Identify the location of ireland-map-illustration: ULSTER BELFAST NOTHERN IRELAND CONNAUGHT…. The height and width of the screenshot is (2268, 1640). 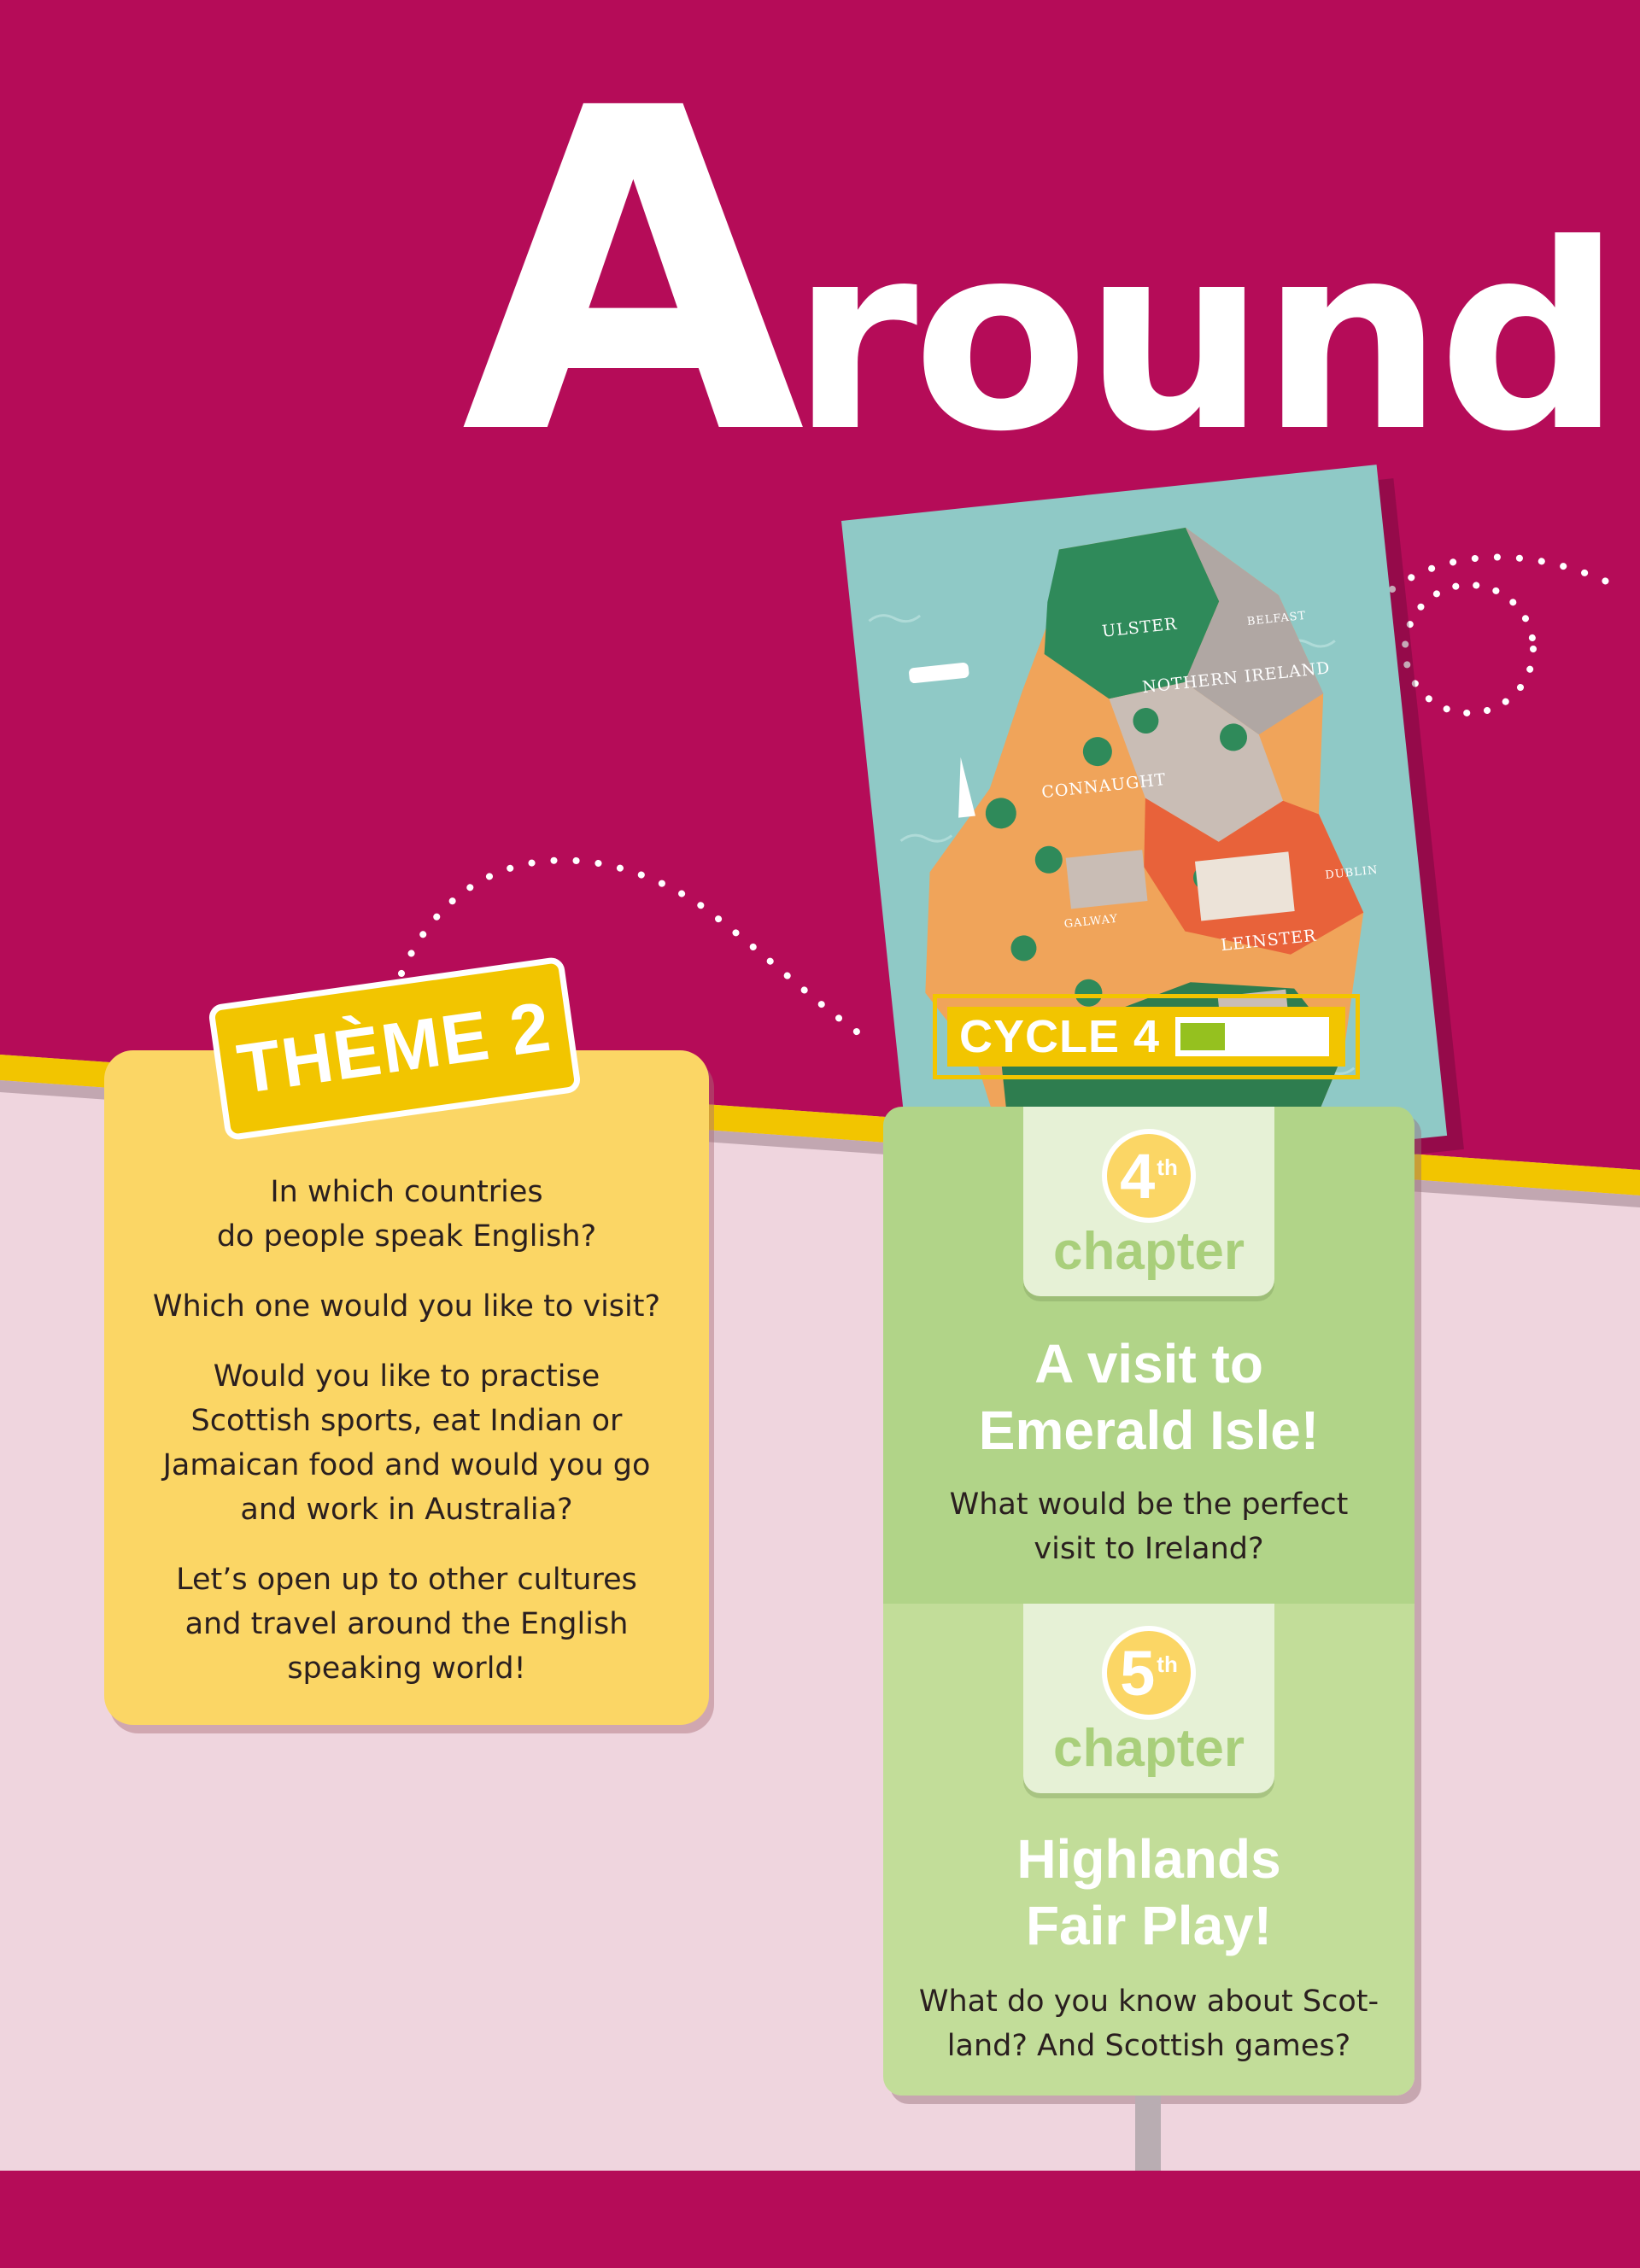
(1144, 828).